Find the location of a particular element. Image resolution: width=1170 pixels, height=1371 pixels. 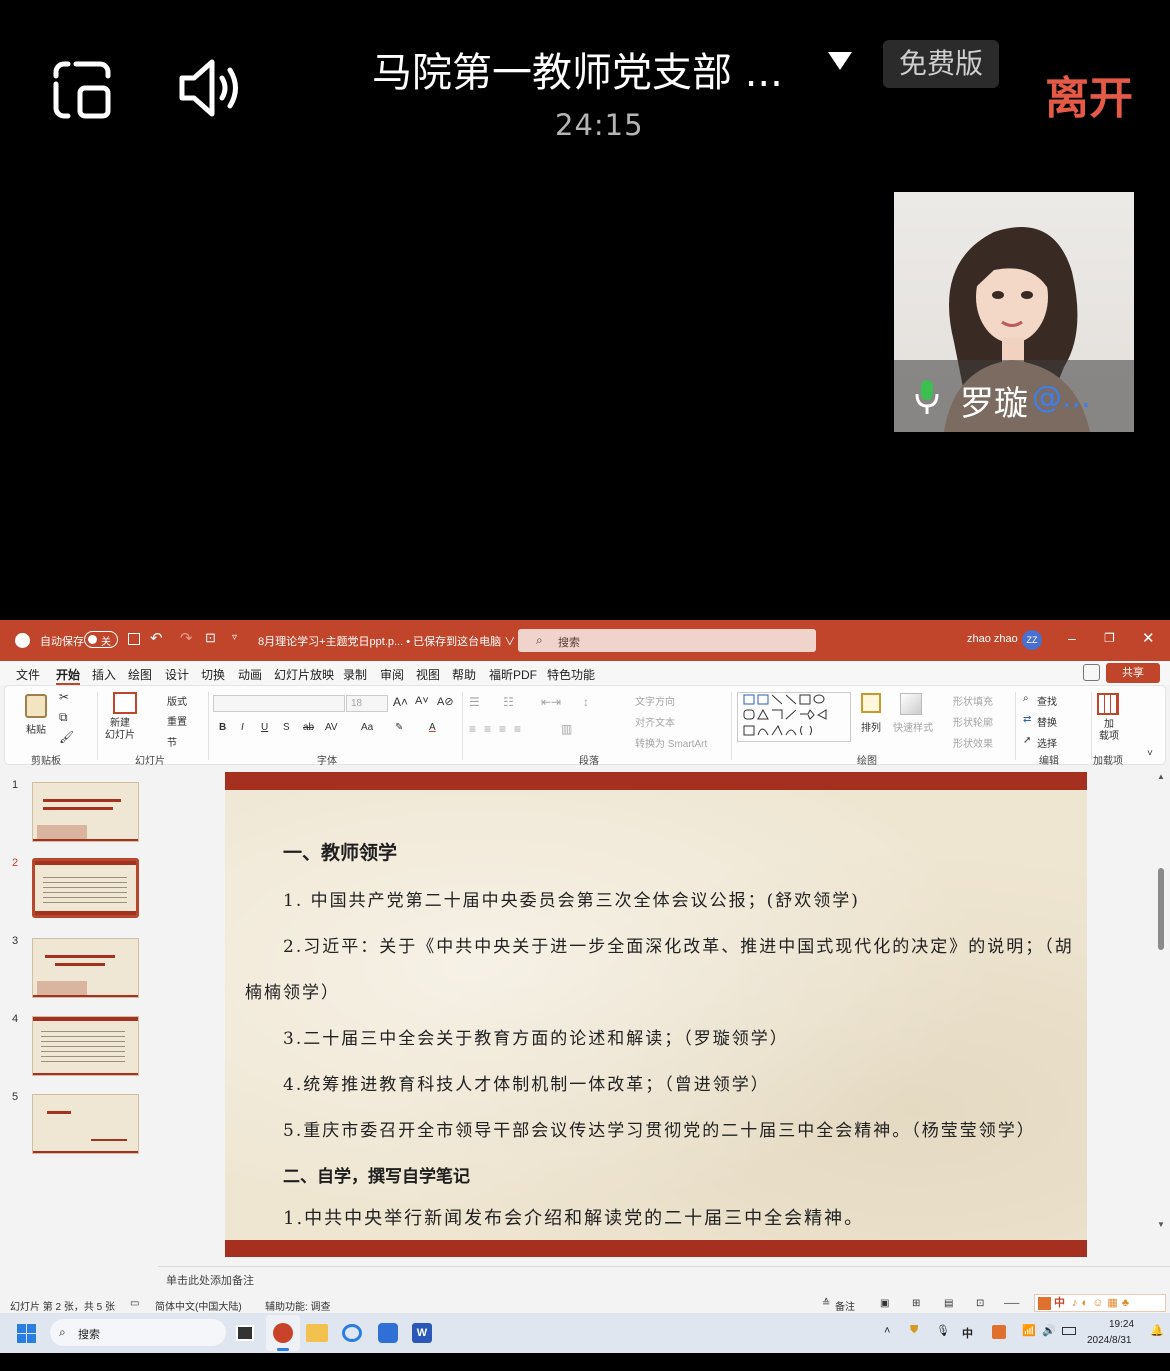

reset-button: 重置 is located at coordinates (177, 720).